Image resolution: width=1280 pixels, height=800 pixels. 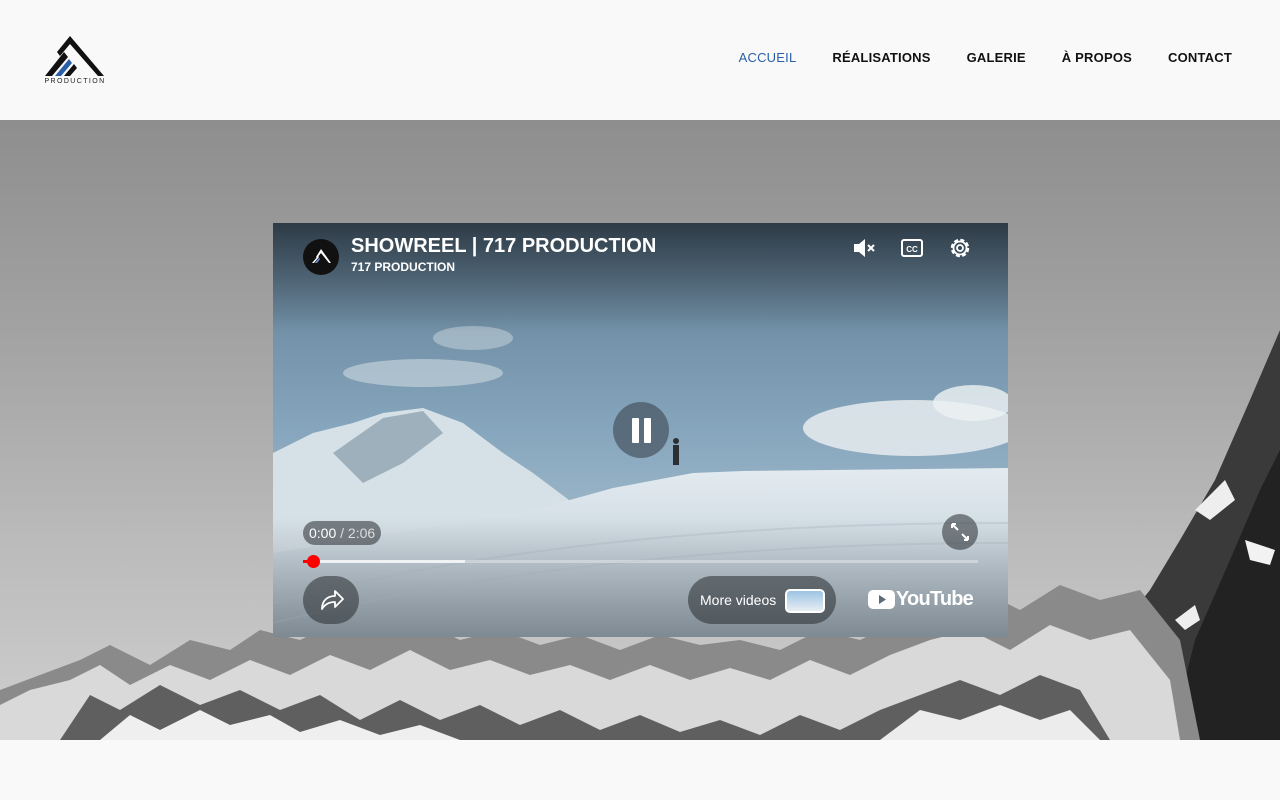 I want to click on more-videos-thumbnail, so click(x=805, y=601).